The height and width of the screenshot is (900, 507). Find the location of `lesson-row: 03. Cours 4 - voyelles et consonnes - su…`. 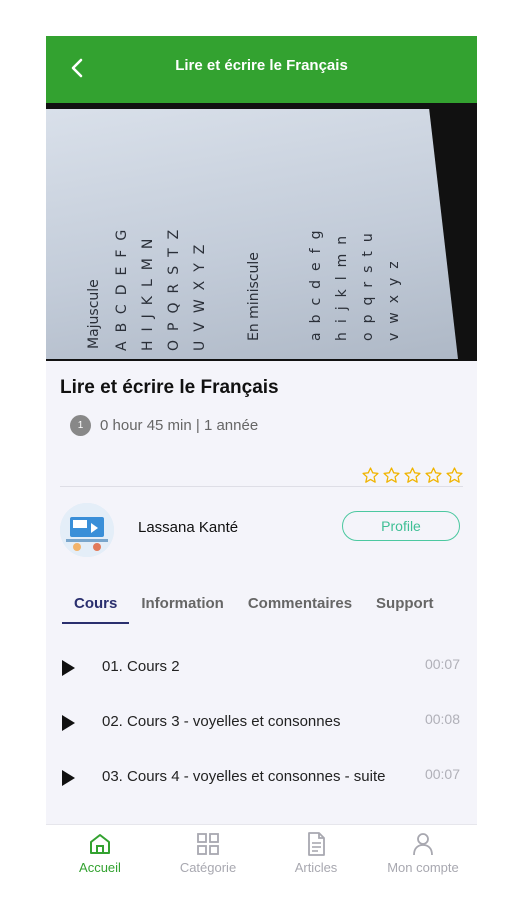

lesson-row: 03. Cours 4 - voyelles et consonnes - su… is located at coordinates (261, 778).